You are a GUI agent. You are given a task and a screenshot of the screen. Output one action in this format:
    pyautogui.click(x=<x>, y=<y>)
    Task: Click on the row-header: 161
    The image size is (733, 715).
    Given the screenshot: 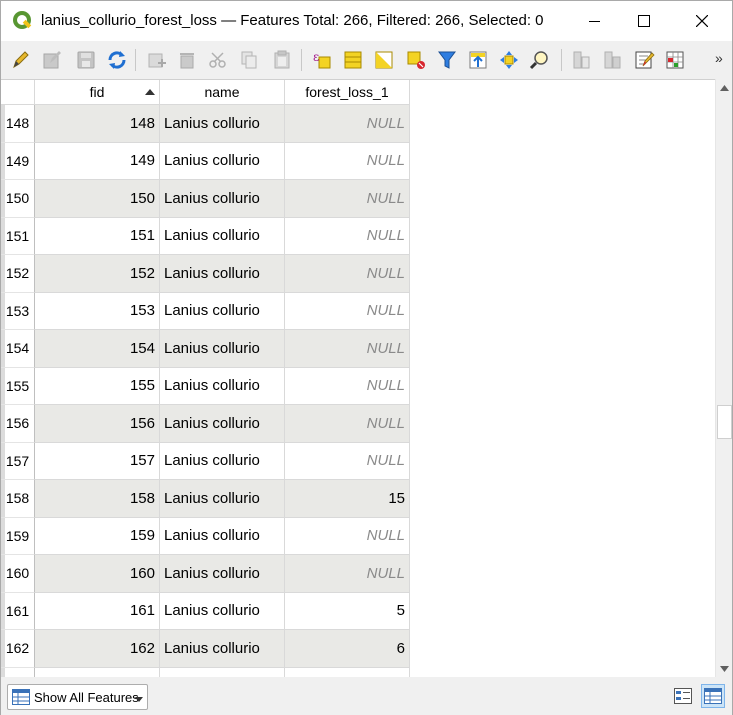 What is the action you would take?
    pyautogui.click(x=18, y=611)
    